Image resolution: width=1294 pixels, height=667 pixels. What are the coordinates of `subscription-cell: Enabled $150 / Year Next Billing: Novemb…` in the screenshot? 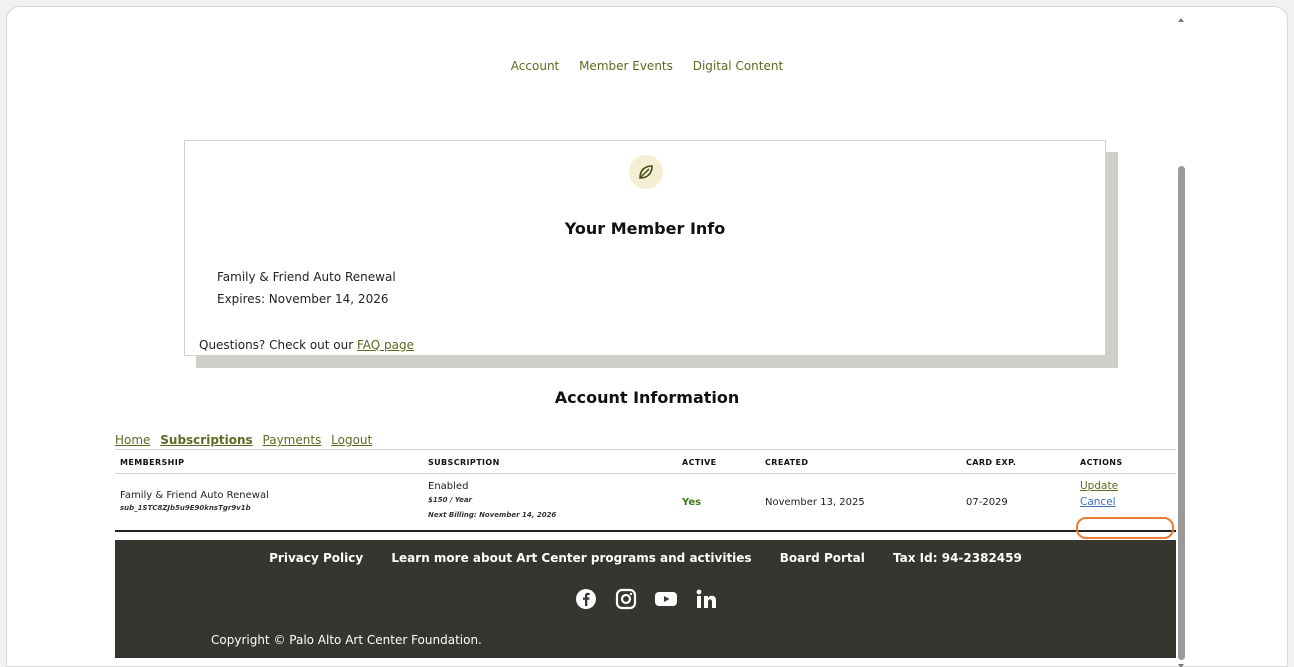 It's located at (492, 500).